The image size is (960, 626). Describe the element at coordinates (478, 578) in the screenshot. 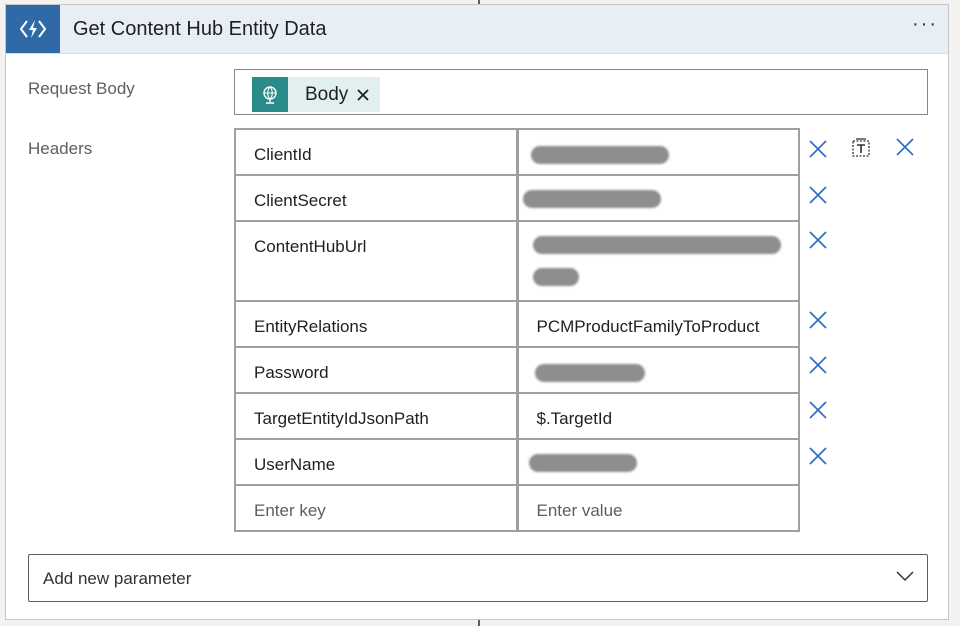

I see `add-new-parameter-dropdown: Add new parameter` at that location.